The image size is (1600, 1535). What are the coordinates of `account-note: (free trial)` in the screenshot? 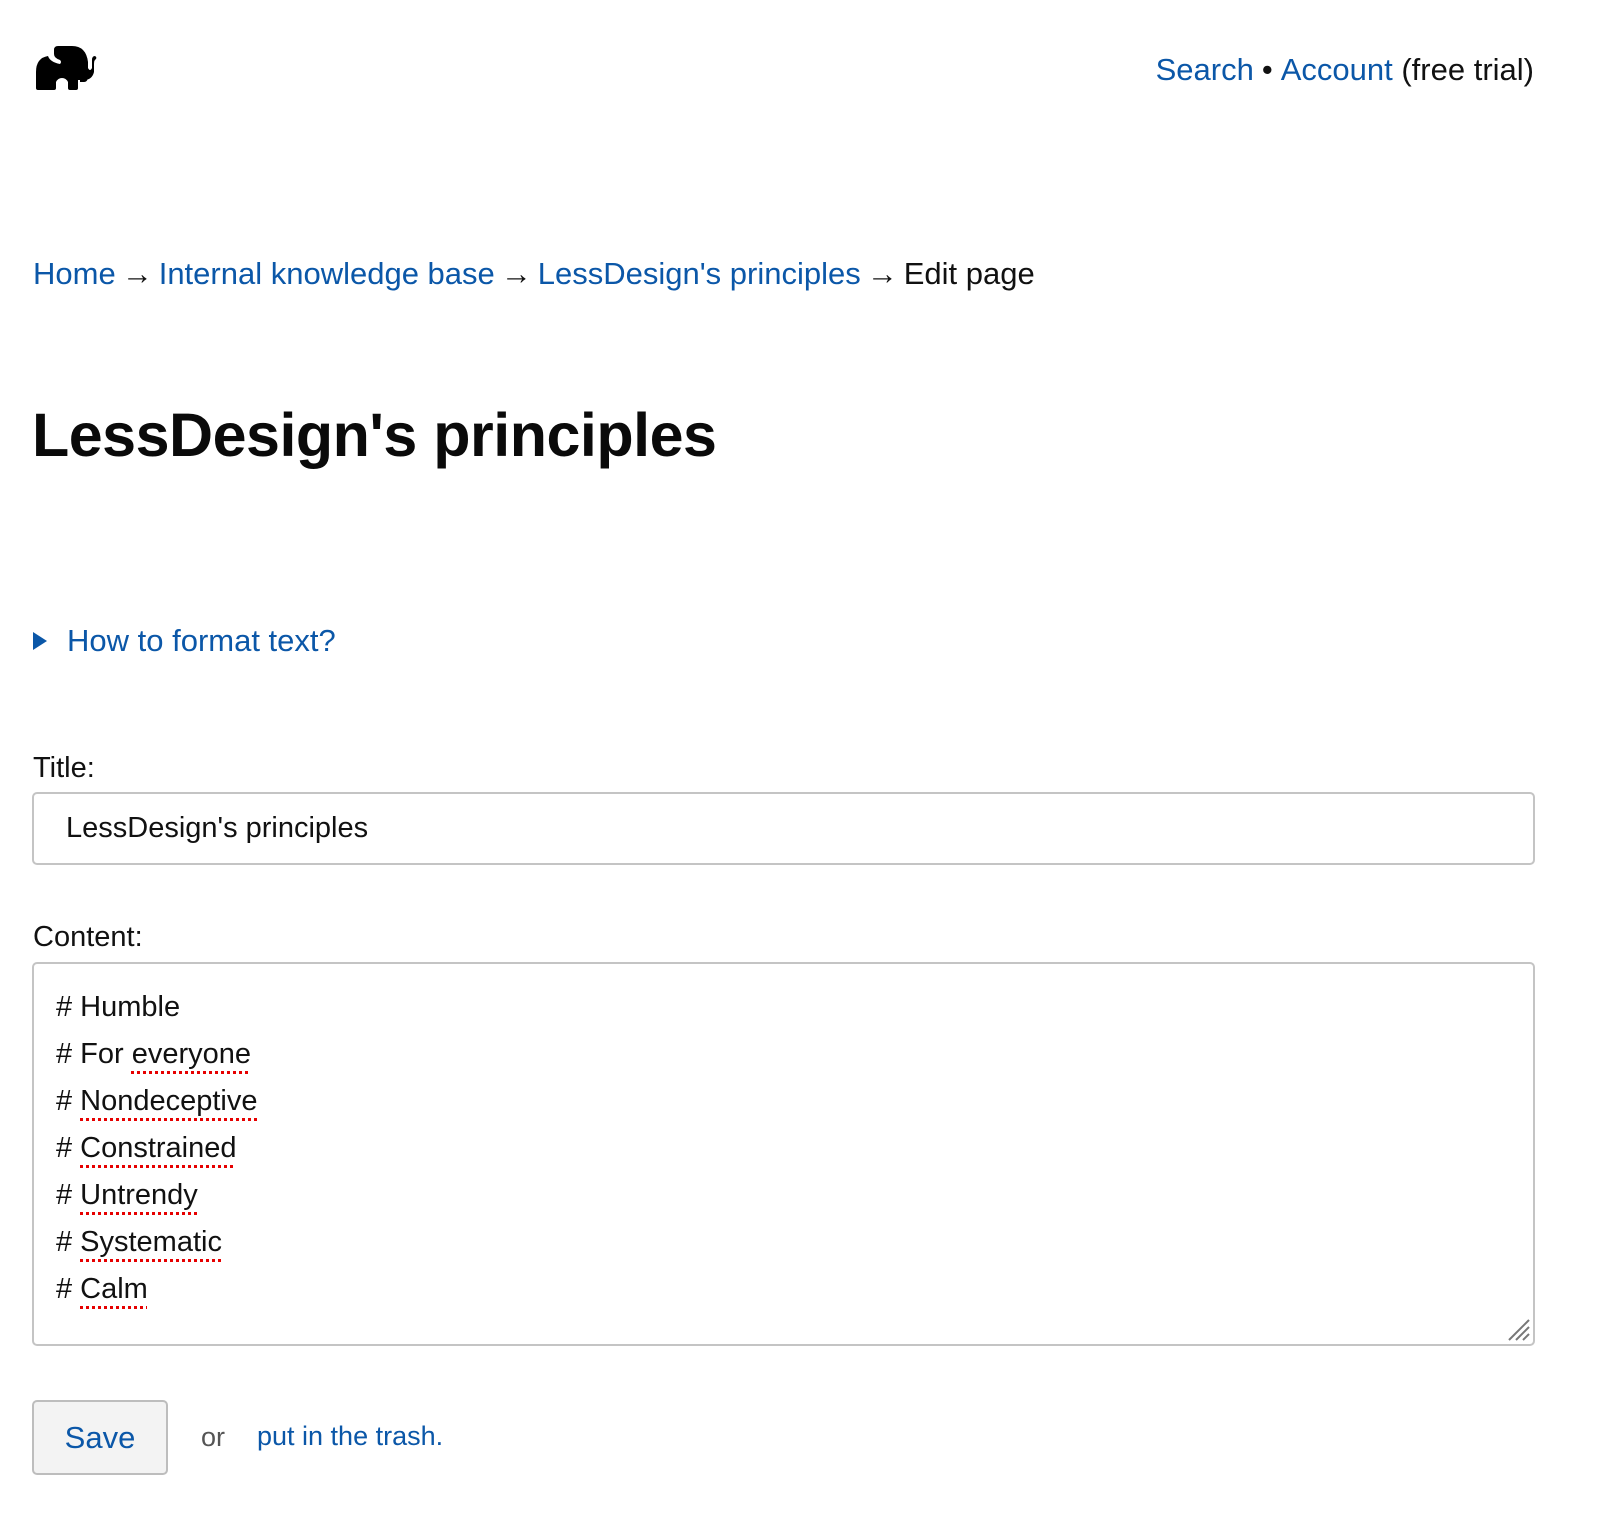 It's located at (1467, 69).